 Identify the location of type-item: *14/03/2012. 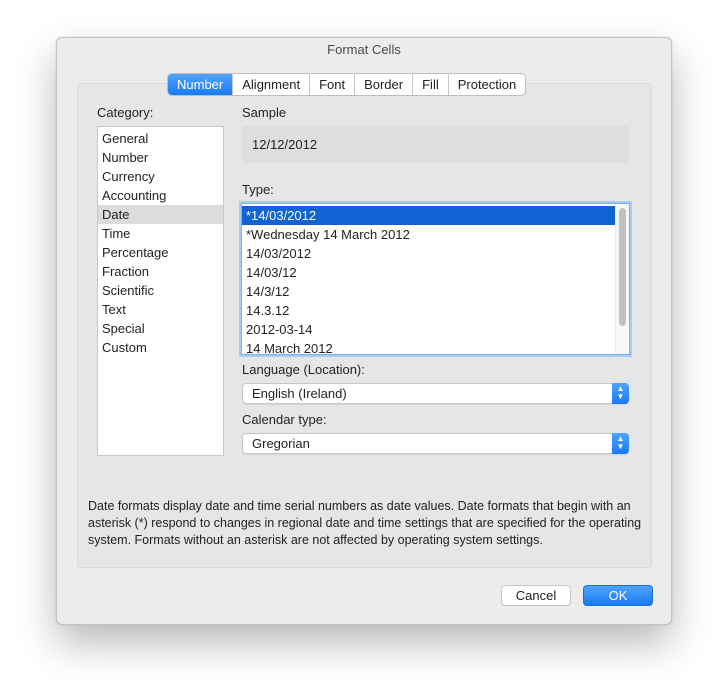
(428, 215).